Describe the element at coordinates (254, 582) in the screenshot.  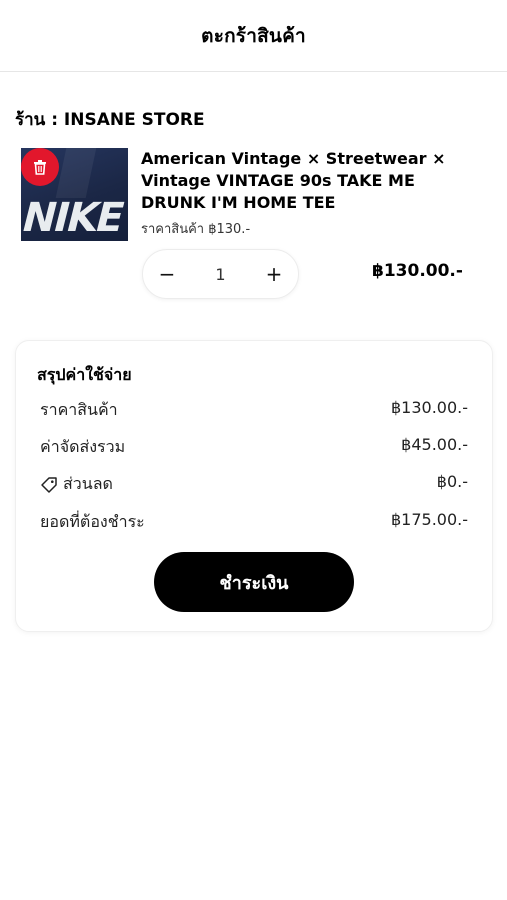
I see `pay-button: ชำระเงิน` at that location.